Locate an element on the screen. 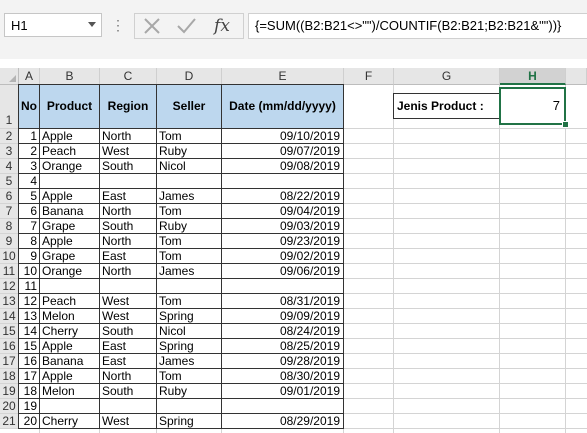  table-cell: 08/24/2019 is located at coordinates (282, 331).